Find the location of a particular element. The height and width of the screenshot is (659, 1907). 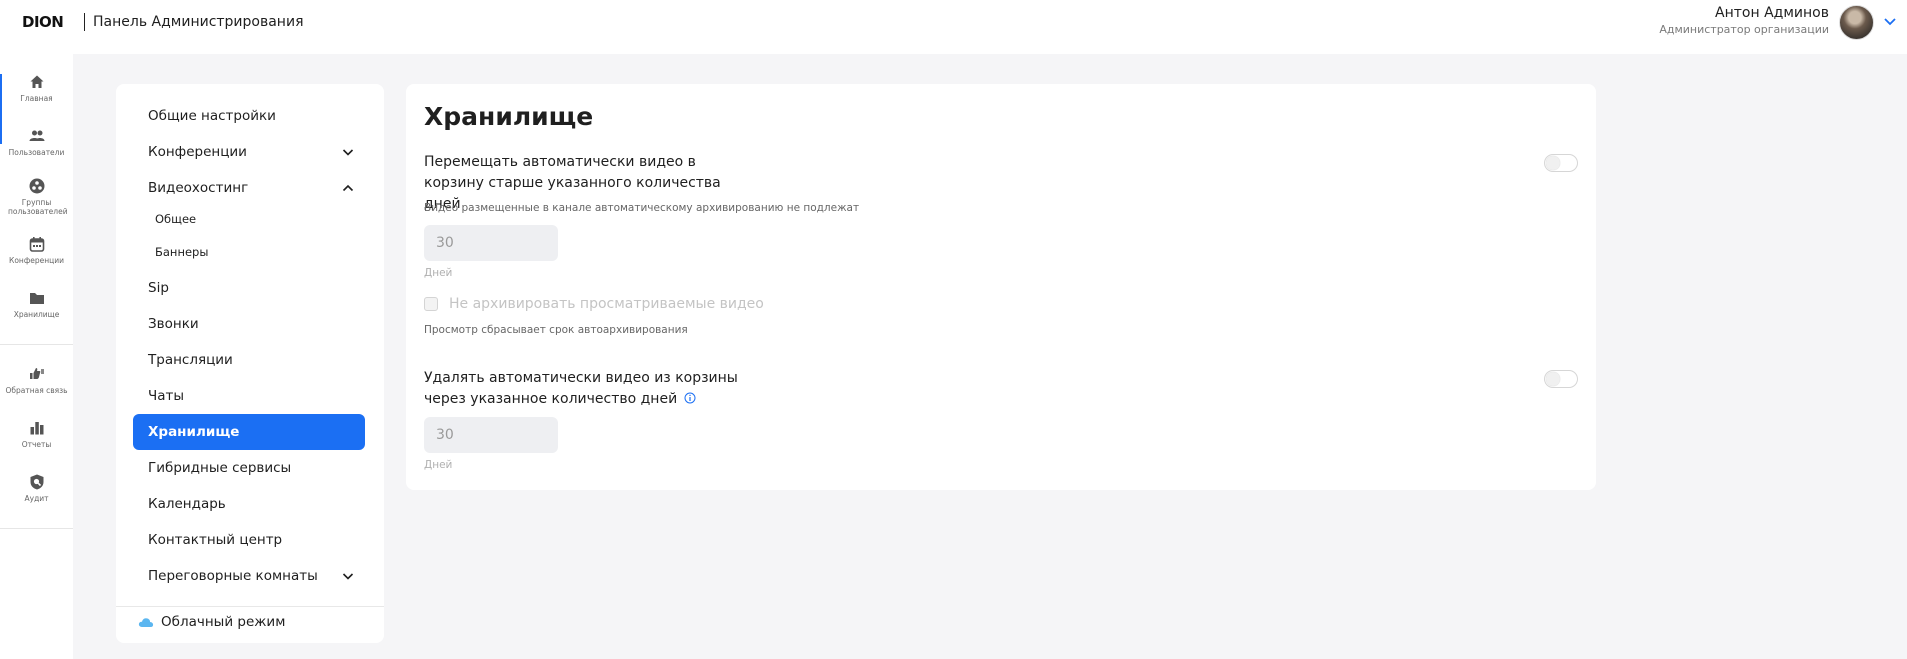

no-archive-viewed-checkbox is located at coordinates (431, 304).